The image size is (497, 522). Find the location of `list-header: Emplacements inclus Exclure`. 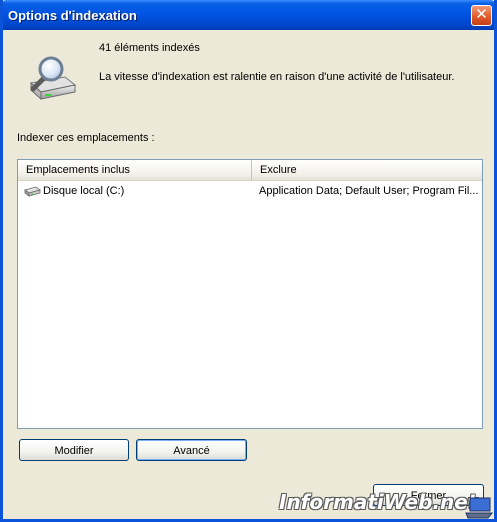

list-header: Emplacements inclus Exclure is located at coordinates (250, 170).